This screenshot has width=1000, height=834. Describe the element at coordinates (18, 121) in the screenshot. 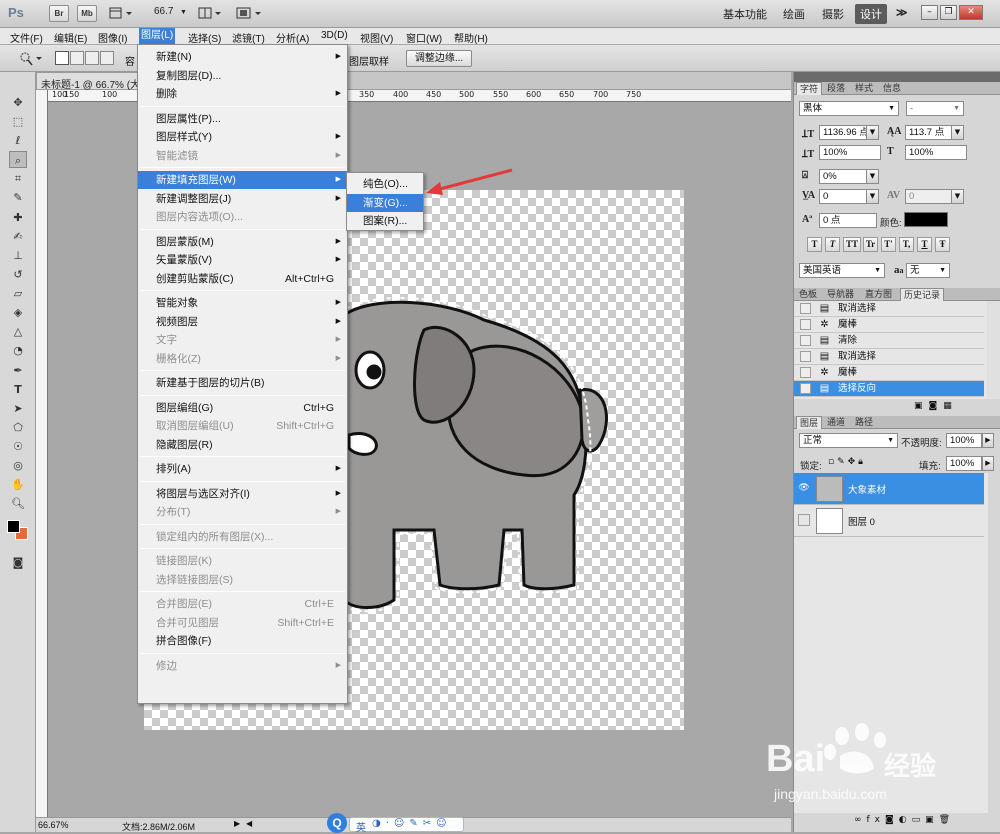

I see `marquee-tool-icon: ⬚` at that location.